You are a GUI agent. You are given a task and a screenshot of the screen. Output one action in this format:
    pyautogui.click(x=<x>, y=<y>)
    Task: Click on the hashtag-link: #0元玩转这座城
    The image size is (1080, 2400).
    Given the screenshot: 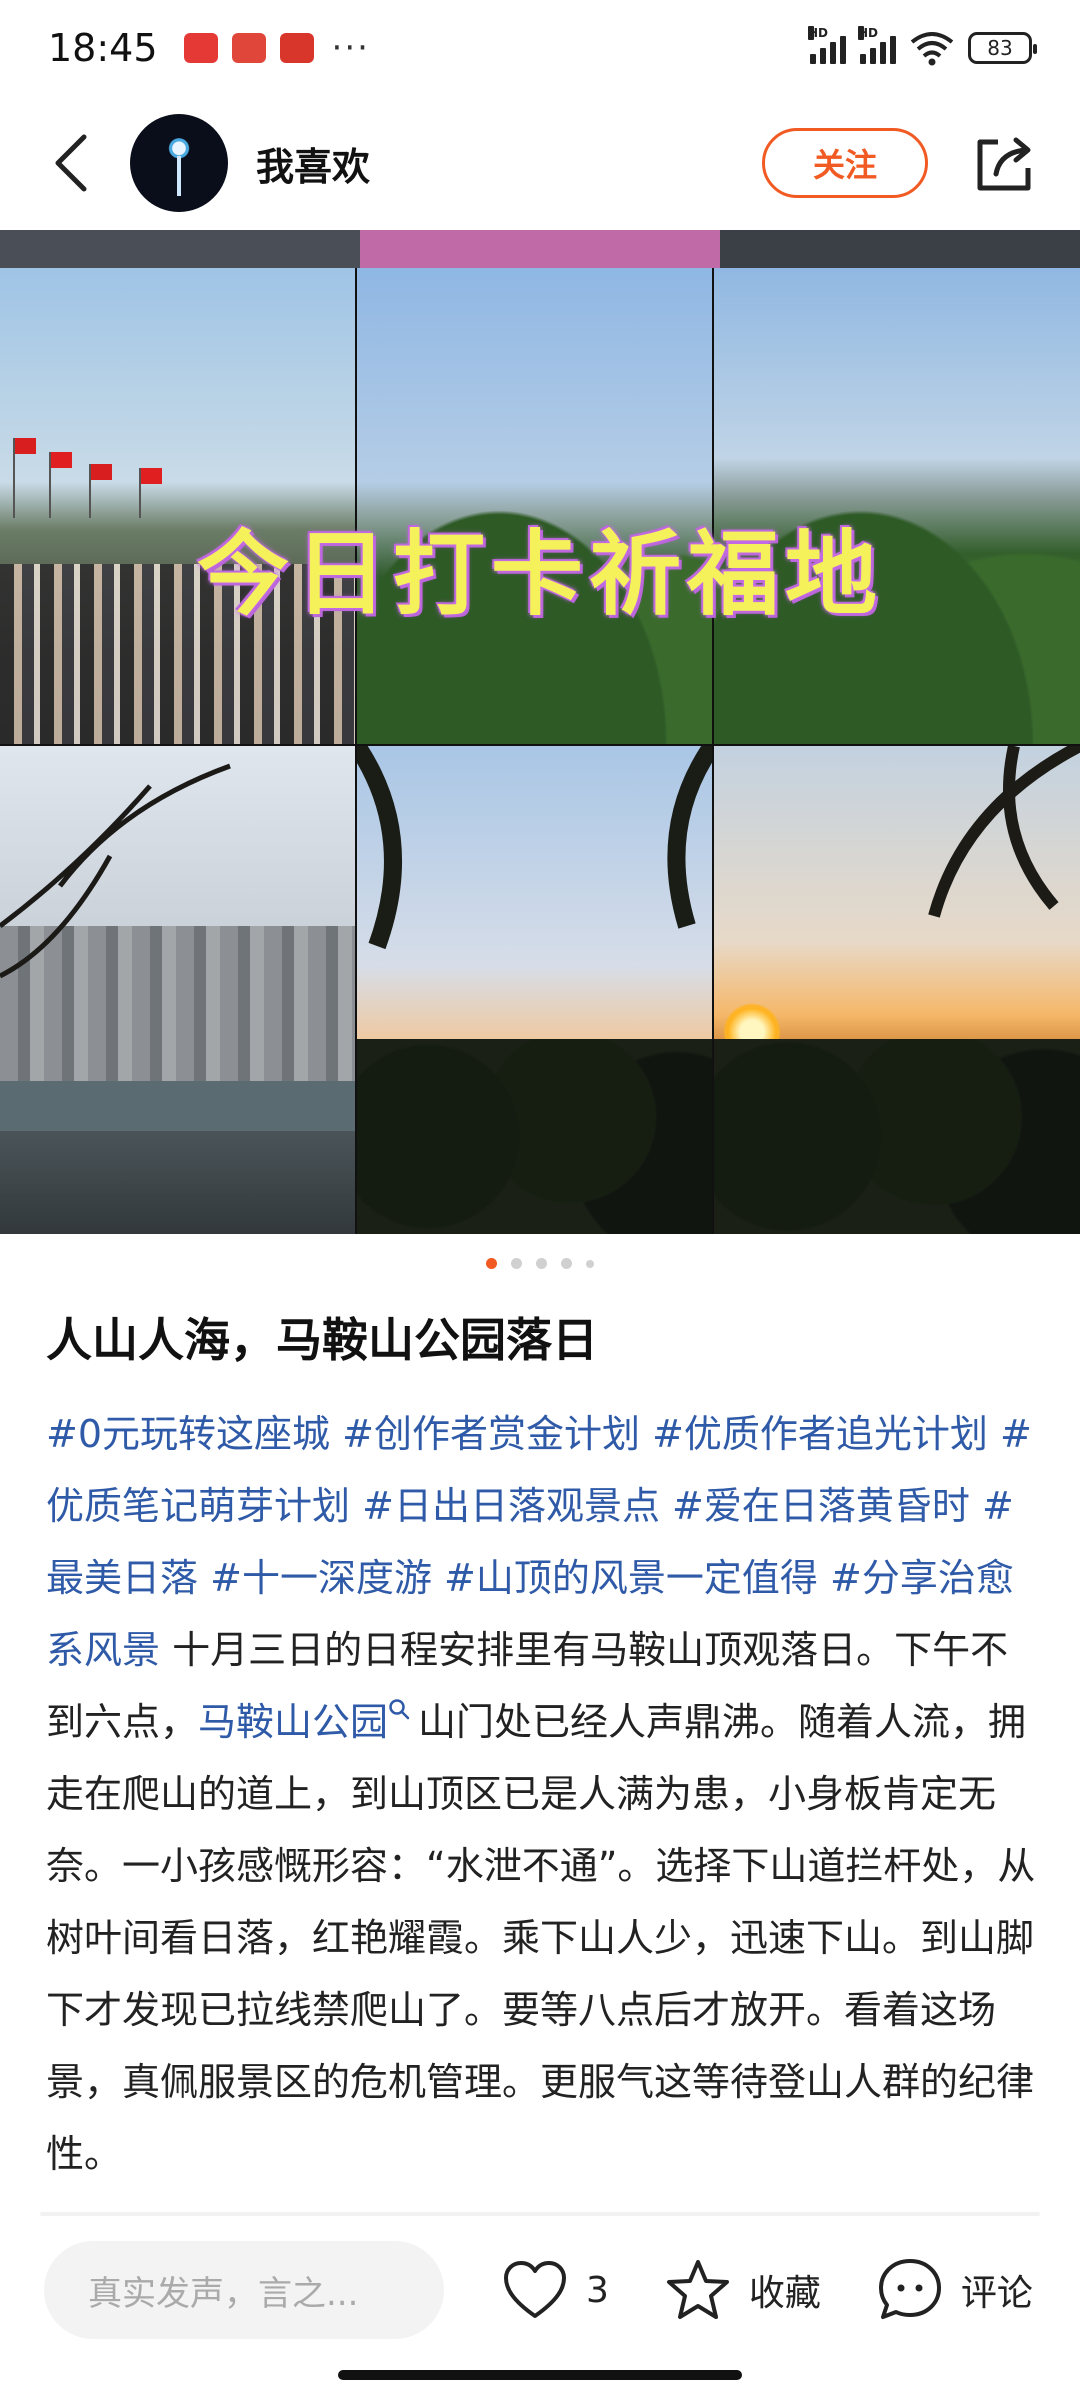 What is the action you would take?
    pyautogui.click(x=188, y=1434)
    